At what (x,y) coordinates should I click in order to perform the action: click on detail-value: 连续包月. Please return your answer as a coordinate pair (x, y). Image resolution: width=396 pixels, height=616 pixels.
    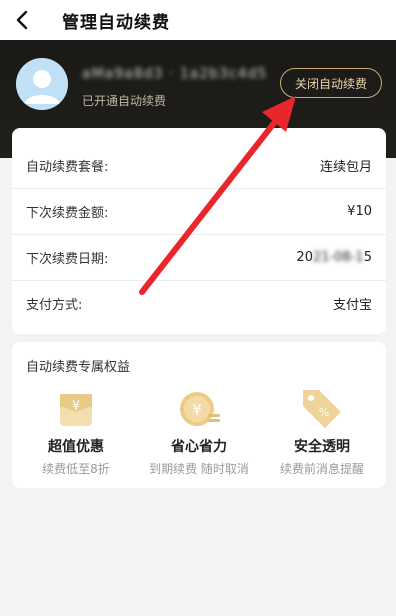
    Looking at the image, I should click on (345, 167).